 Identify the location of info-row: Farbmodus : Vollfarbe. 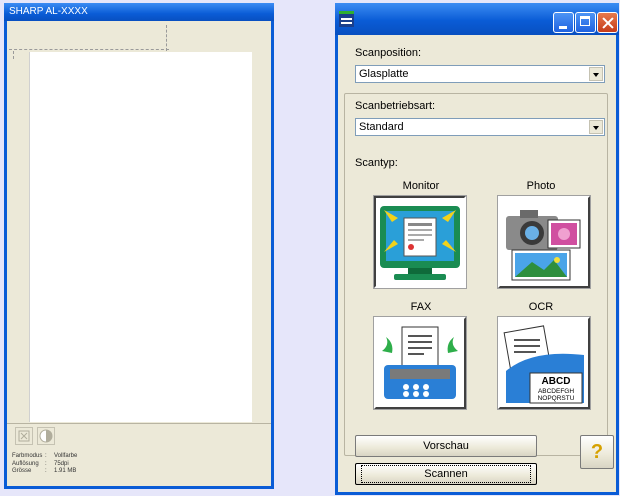
(45, 456).